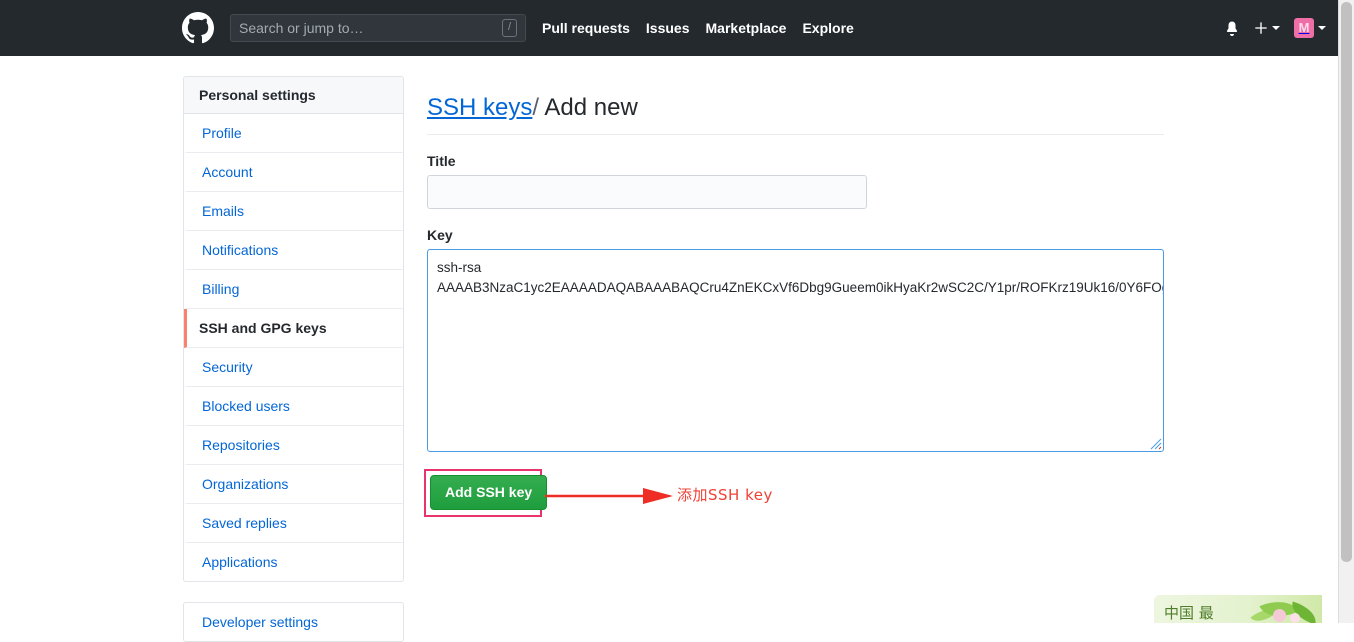  I want to click on arrow-right-icon, so click(609, 496).